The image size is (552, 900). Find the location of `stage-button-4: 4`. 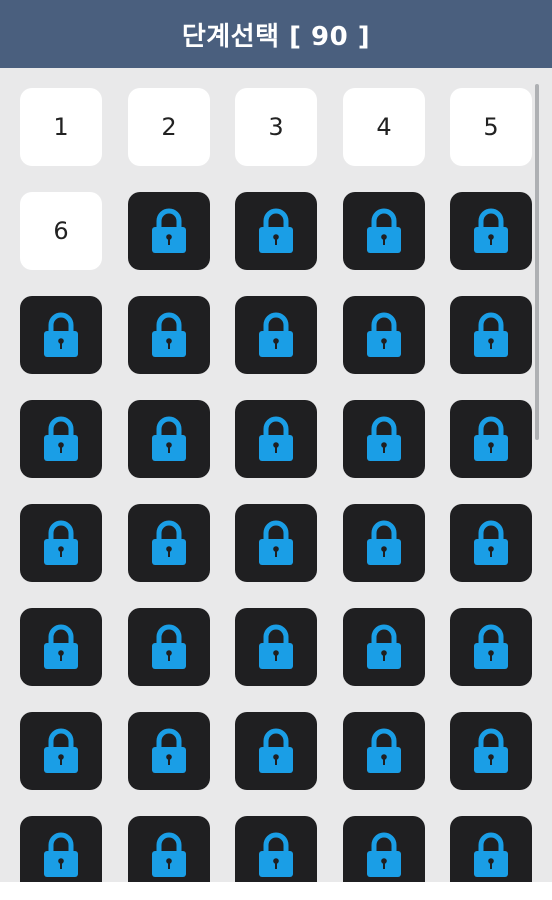

stage-button-4: 4 is located at coordinates (384, 127).